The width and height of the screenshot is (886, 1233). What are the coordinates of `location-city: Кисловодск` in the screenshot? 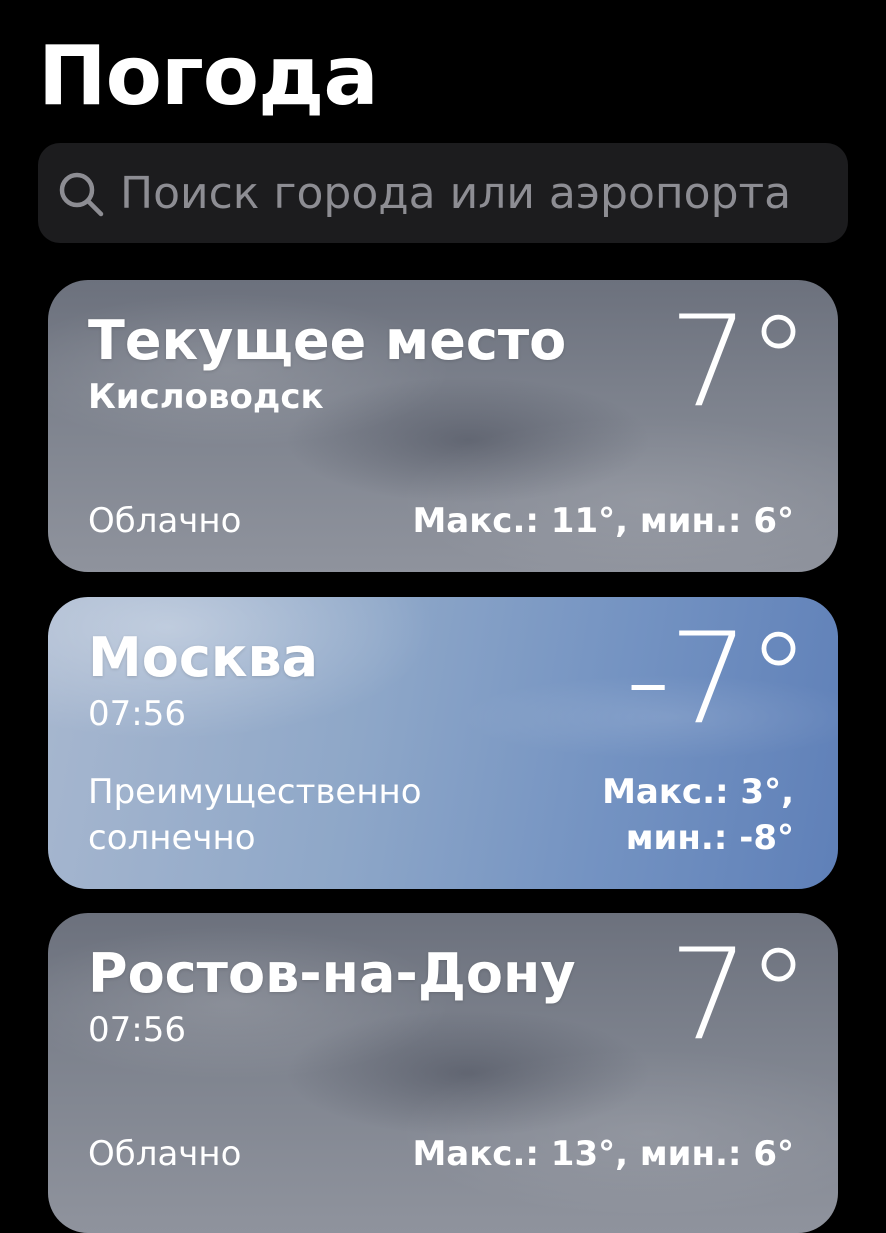 It's located at (206, 397).